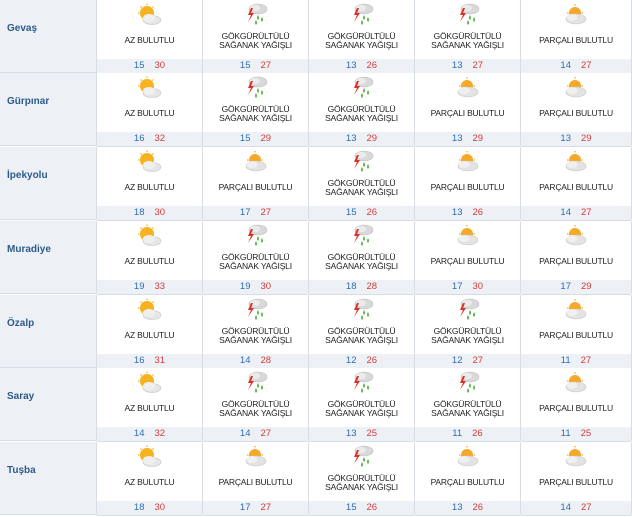 Image resolution: width=632 pixels, height=517 pixels. I want to click on temperature-bar: 16 31, so click(149, 361).